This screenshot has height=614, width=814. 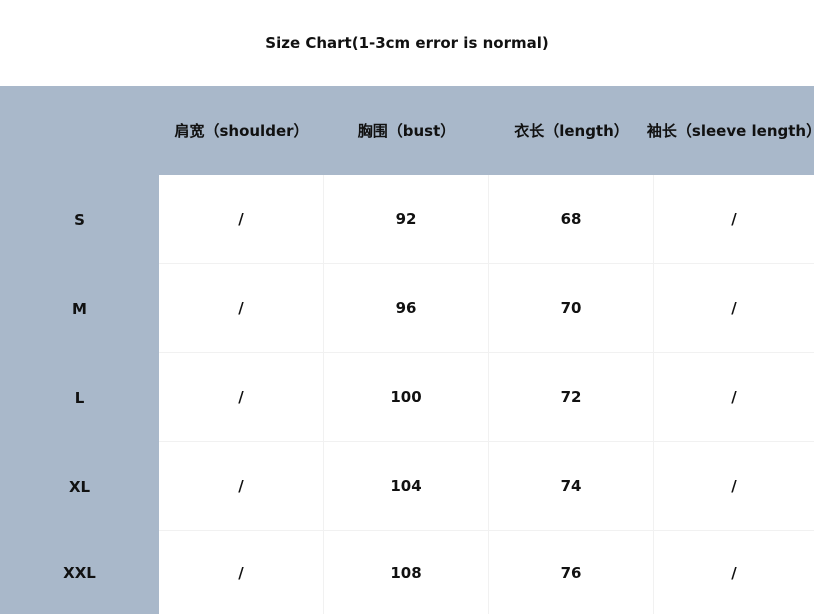 I want to click on table-header-label: 胸围（bust）, so click(x=406, y=131).